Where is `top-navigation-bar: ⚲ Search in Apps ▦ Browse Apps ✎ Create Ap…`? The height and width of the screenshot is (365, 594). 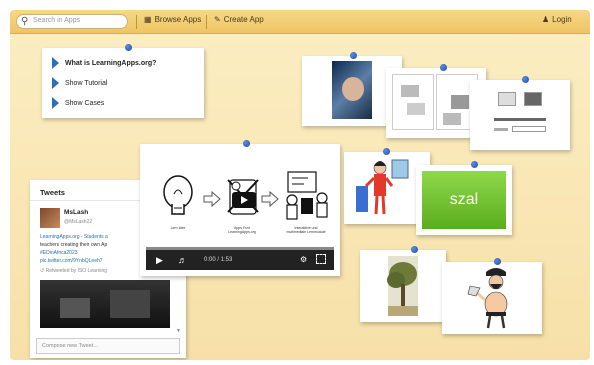 top-navigation-bar: ⚲ Search in Apps ▦ Browse Apps ✎ Create Ap… is located at coordinates (300, 22).